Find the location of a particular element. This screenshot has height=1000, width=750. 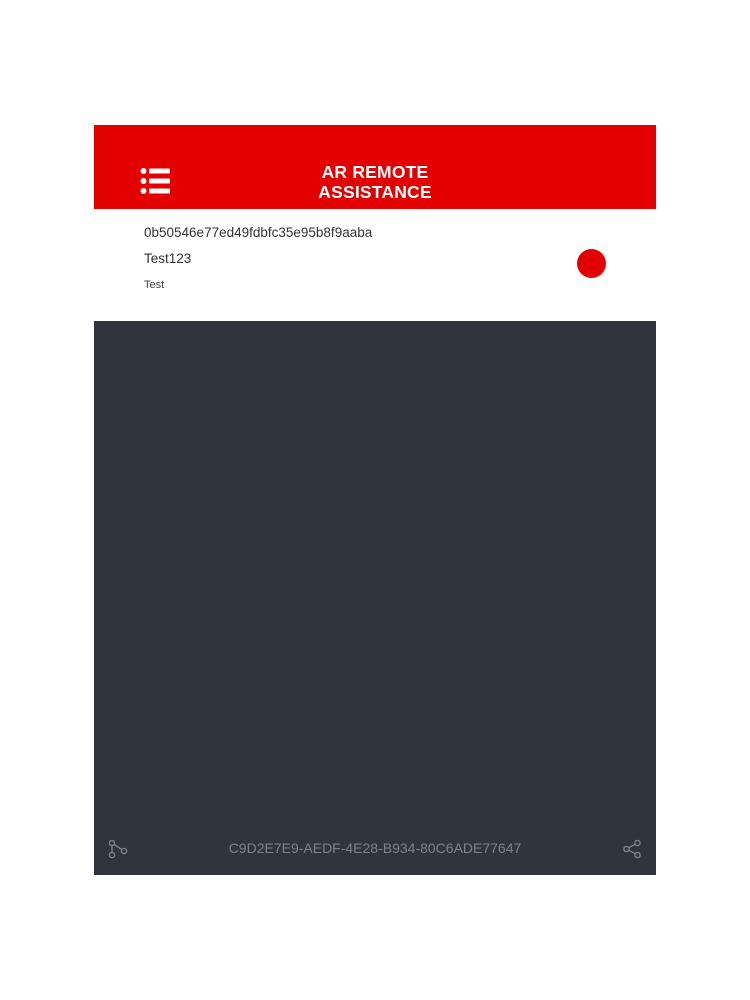

menu-button is located at coordinates (155, 181).